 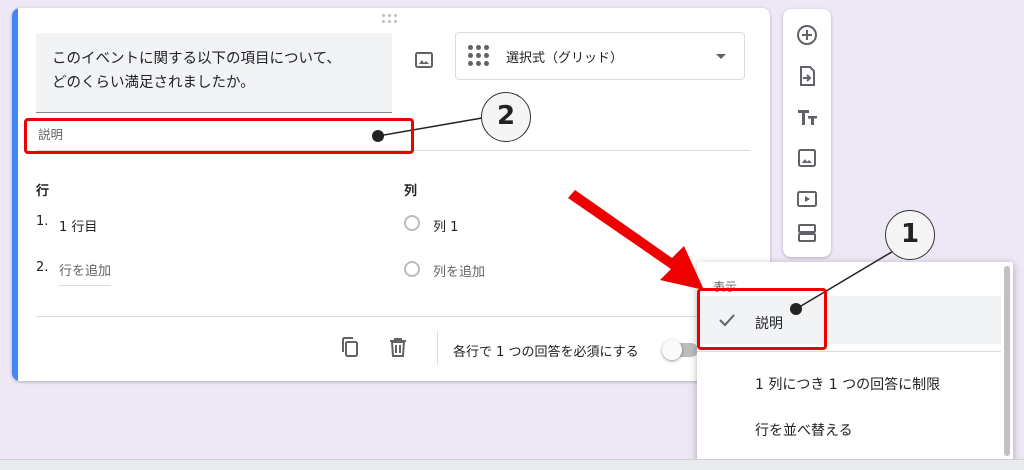 What do you see at coordinates (807, 35) in the screenshot?
I see `add-question-icon` at bounding box center [807, 35].